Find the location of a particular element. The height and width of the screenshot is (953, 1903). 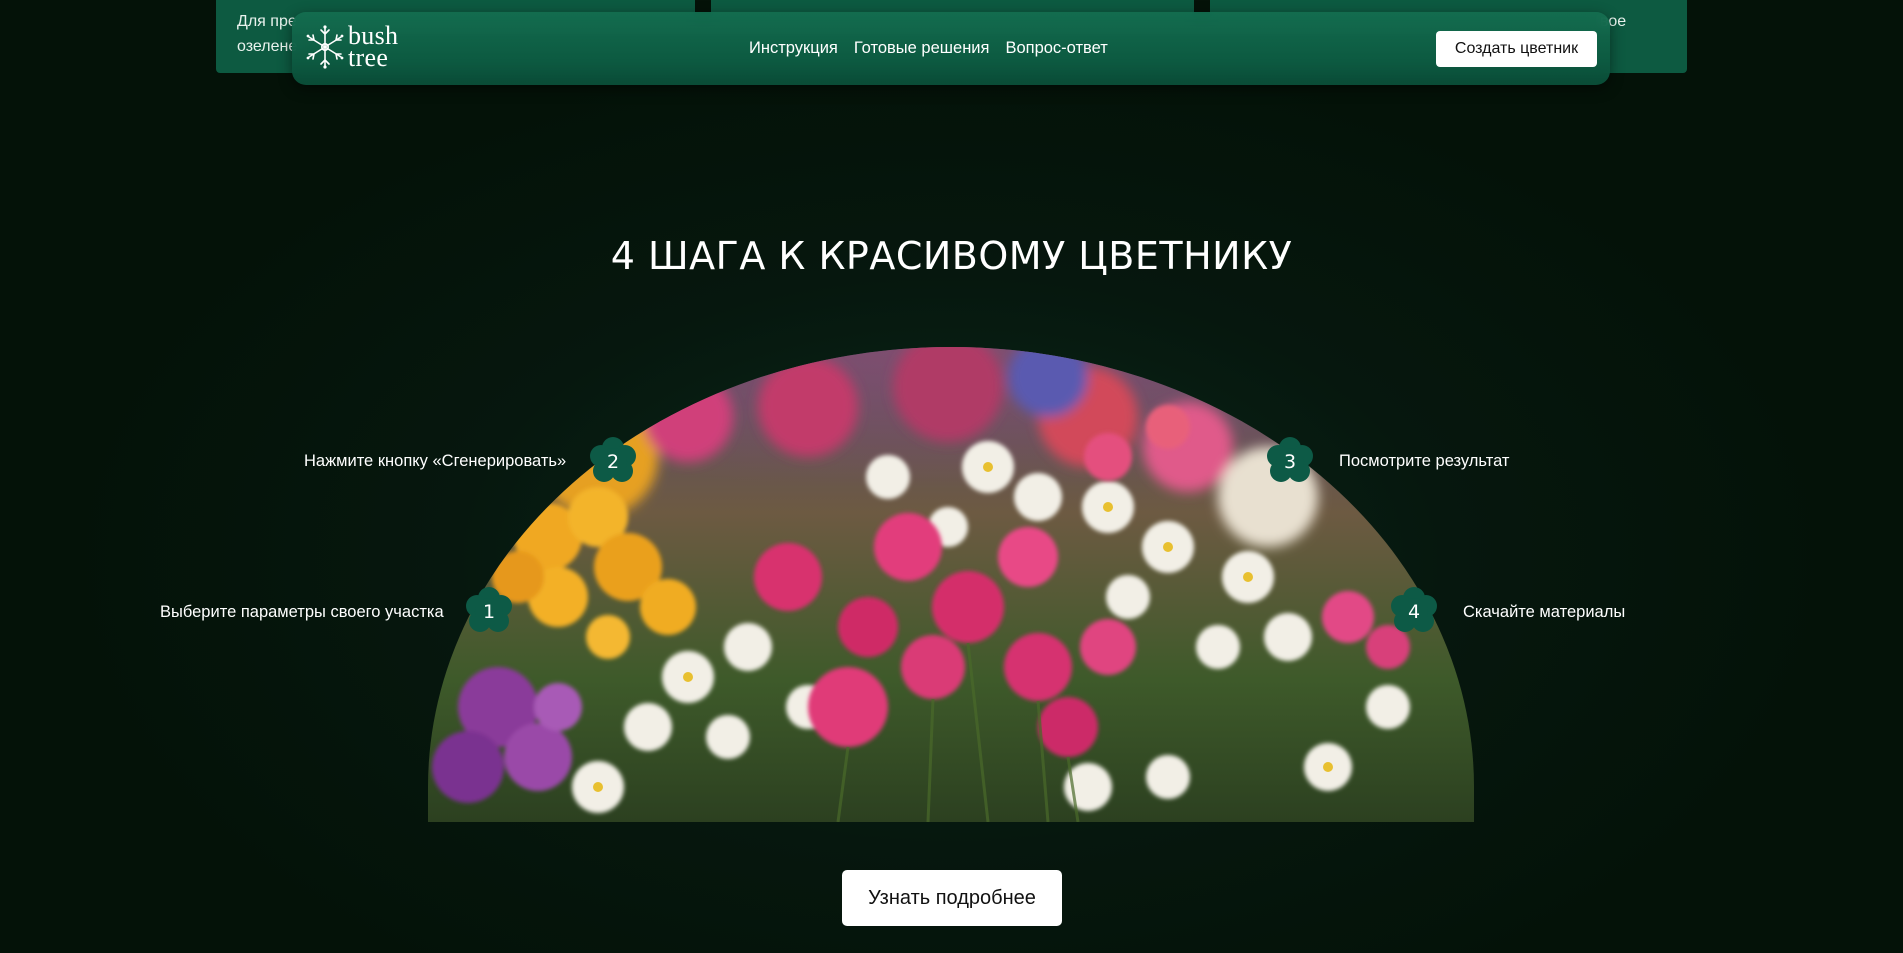

logo: bush tree is located at coordinates (351, 47).